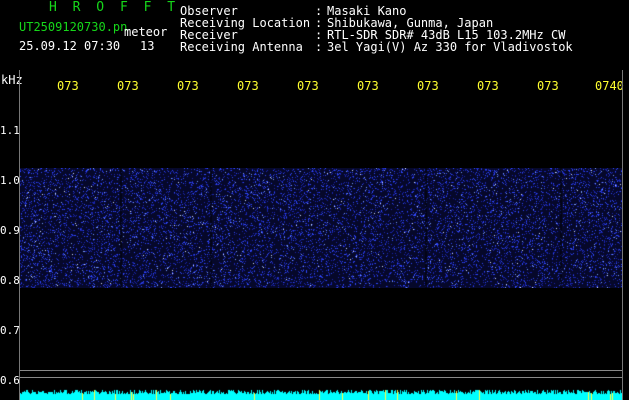 This screenshot has height=400, width=629. What do you see at coordinates (10, 330) in the screenshot?
I see `freq-tick: 0.7` at bounding box center [10, 330].